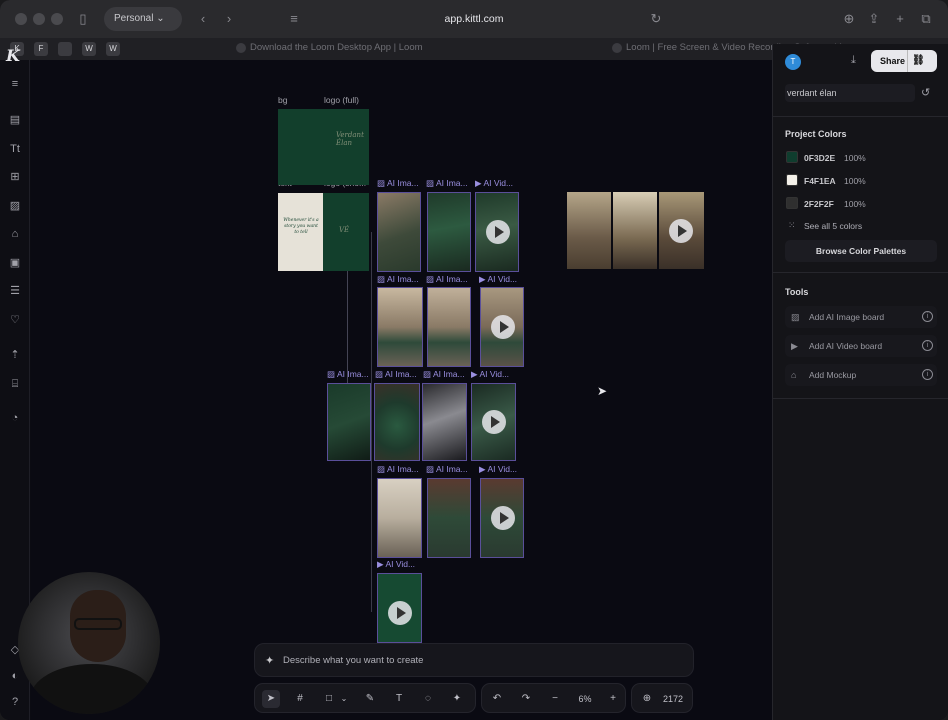 This screenshot has width=948, height=720. I want to click on color-hex: 0F3D2E, so click(819, 158).